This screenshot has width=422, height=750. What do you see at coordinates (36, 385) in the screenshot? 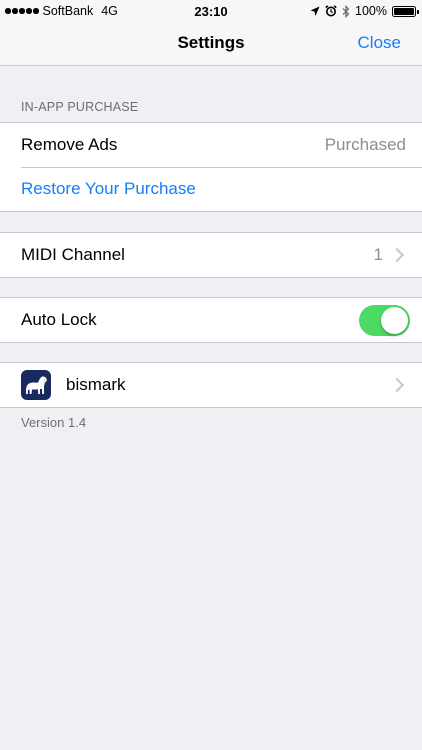
I see `dog-icon` at bounding box center [36, 385].